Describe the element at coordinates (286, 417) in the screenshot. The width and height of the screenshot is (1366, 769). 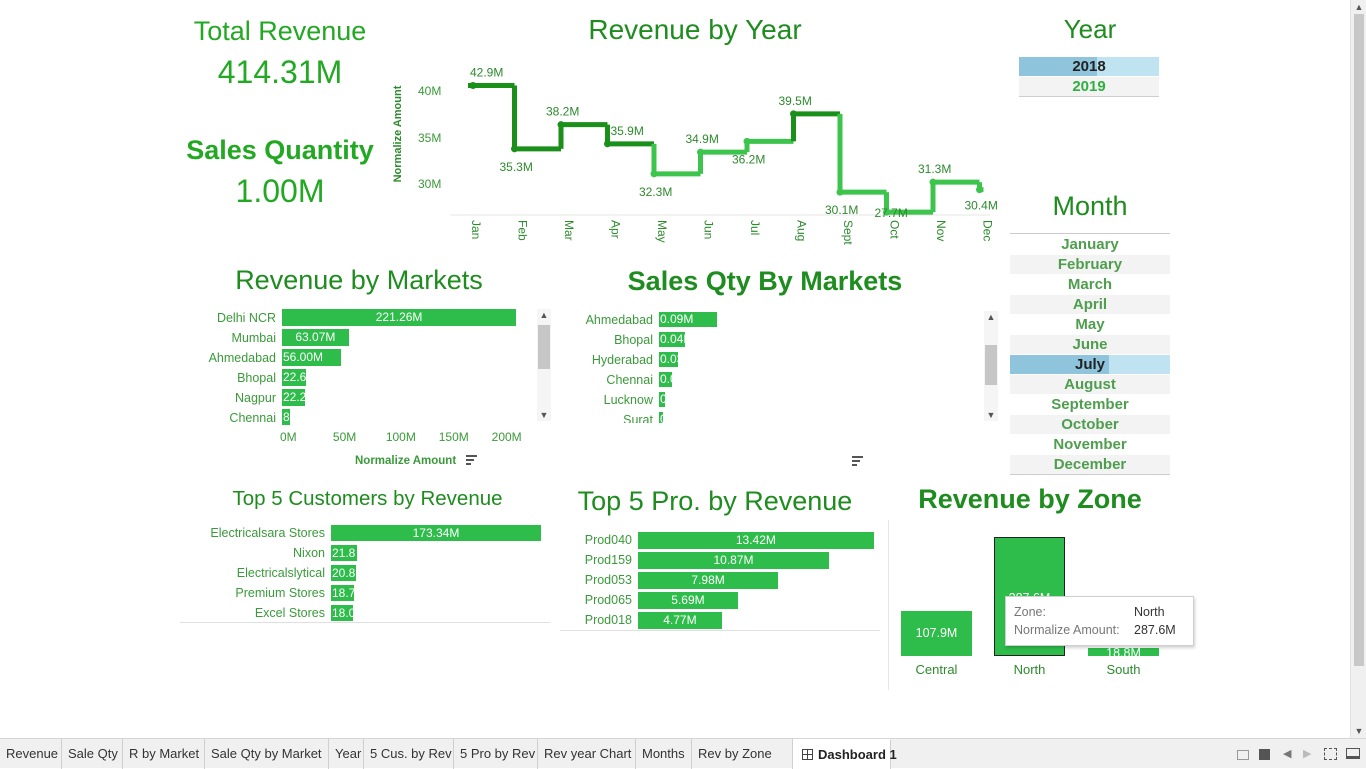
I see `bar: 8` at that location.